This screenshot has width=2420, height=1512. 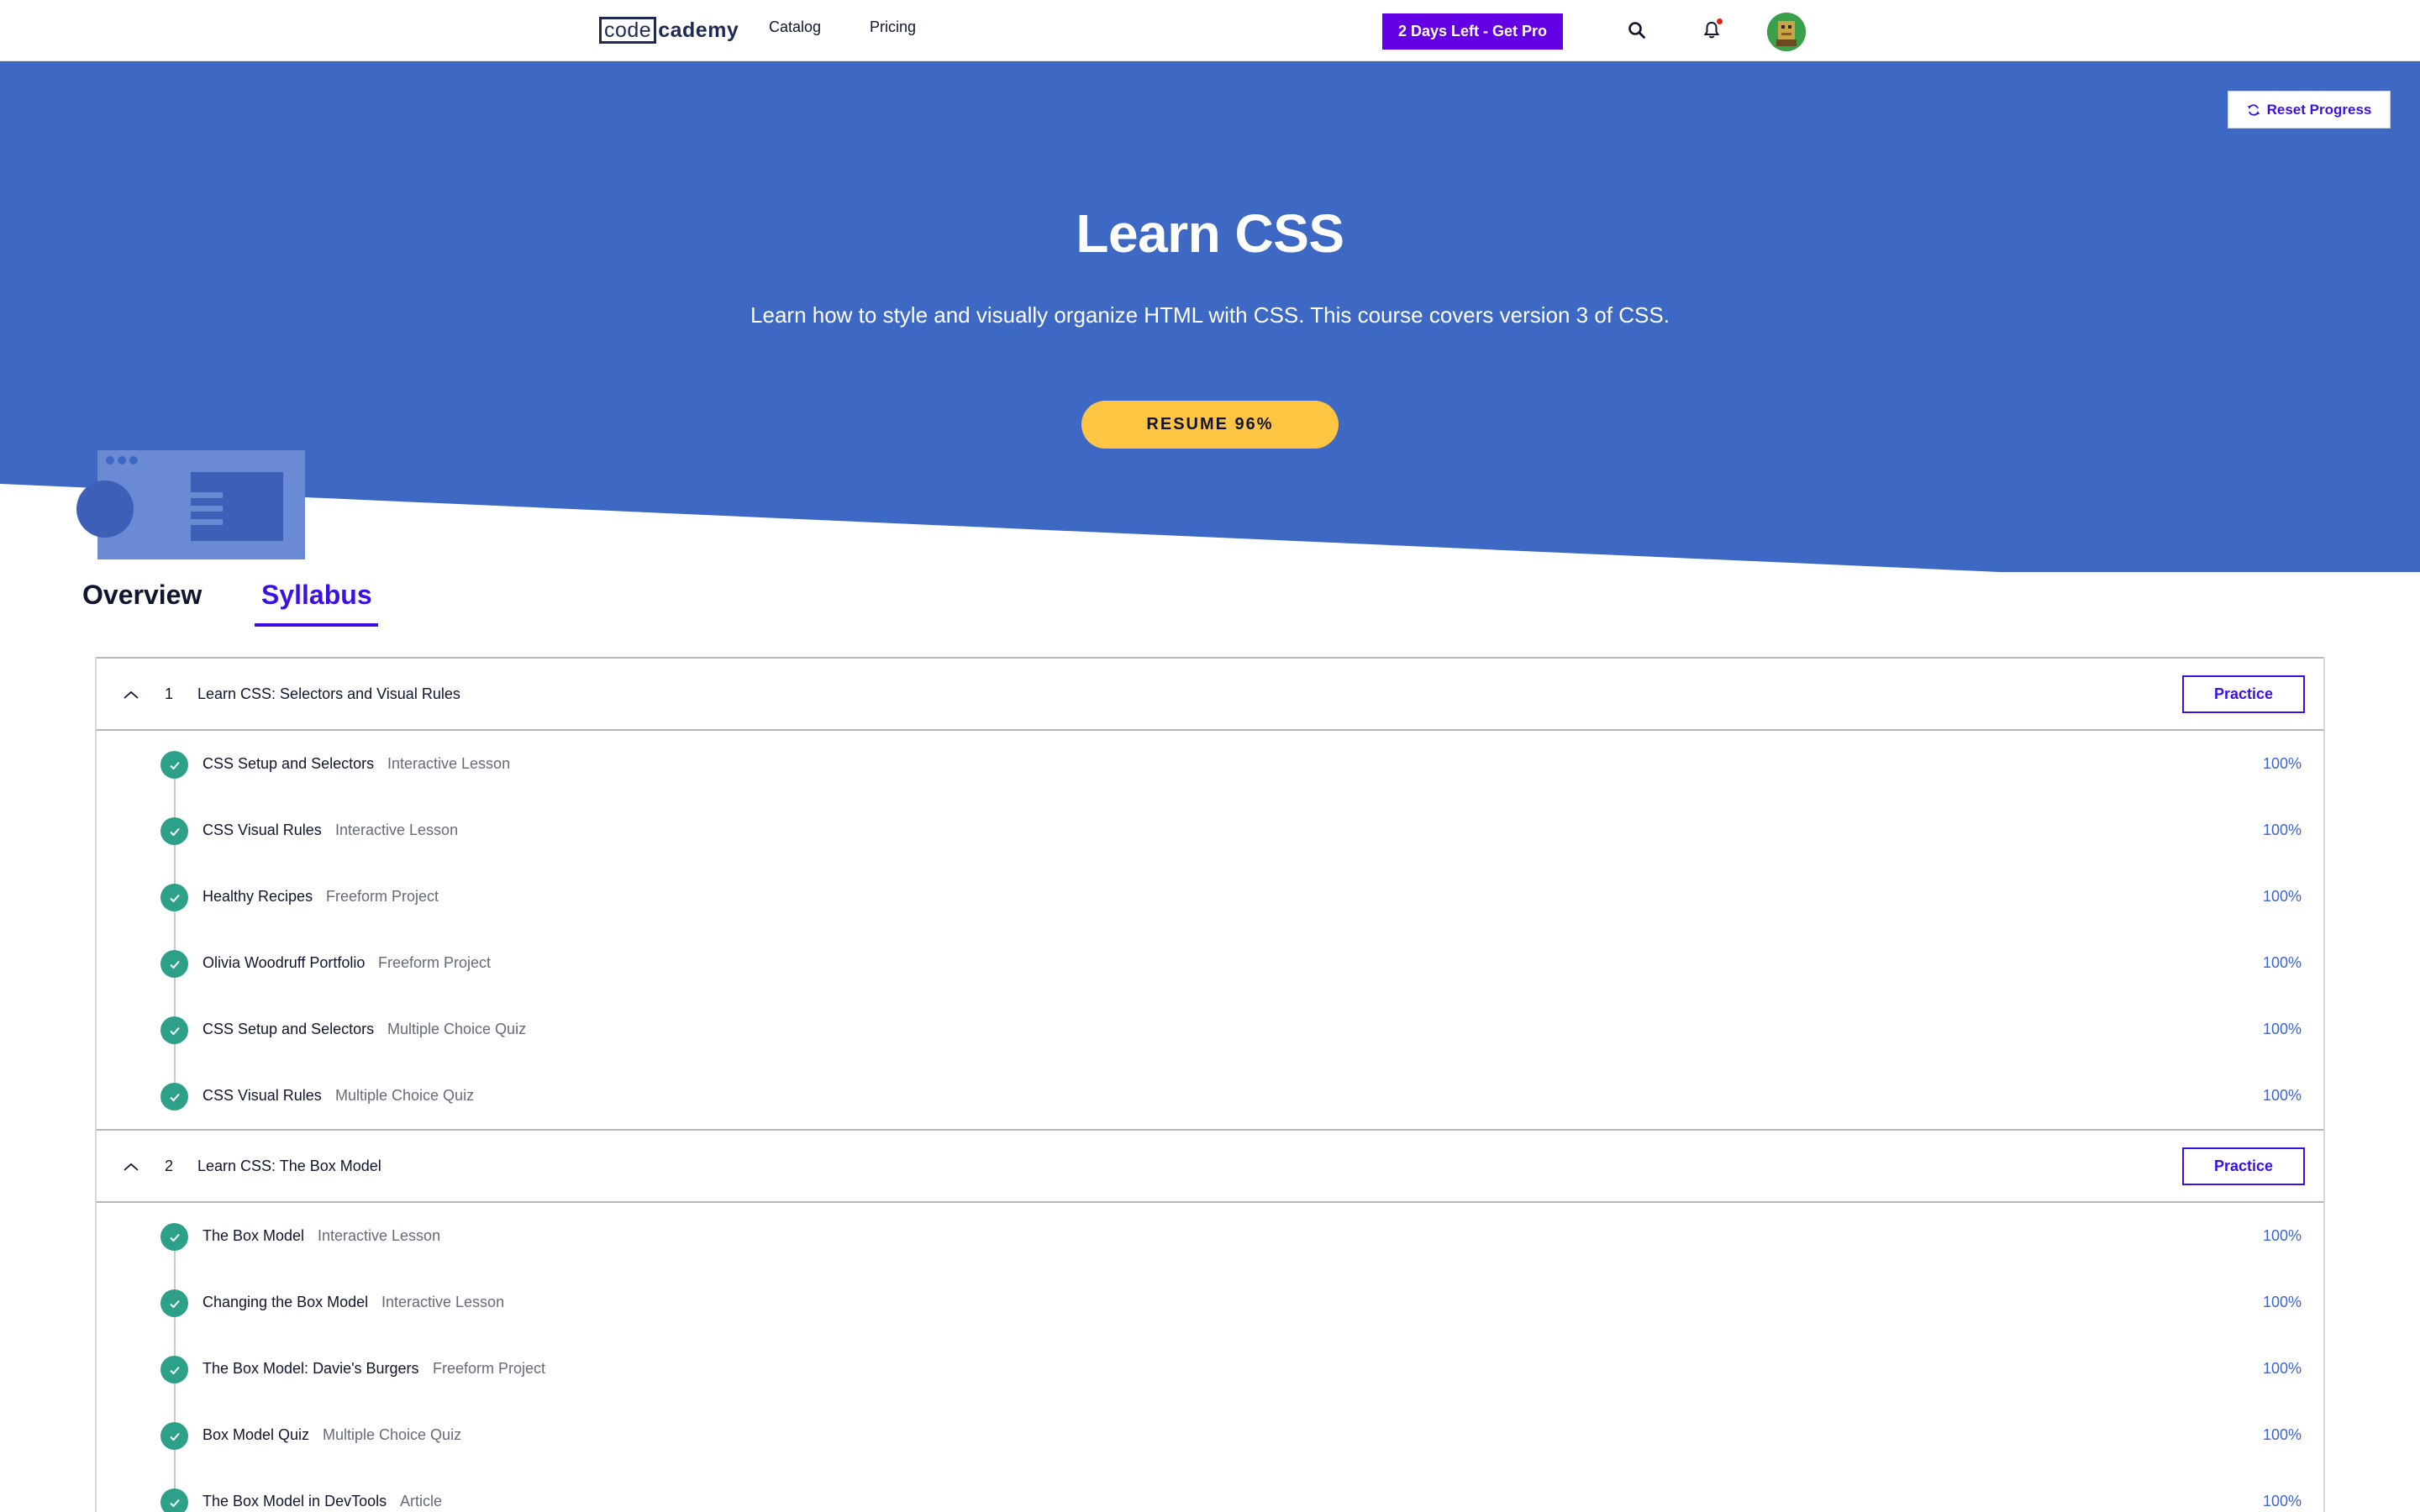 What do you see at coordinates (1210, 1236) in the screenshot?
I see `syllabus-item: The Box Model 100% Interactive Lesson` at bounding box center [1210, 1236].